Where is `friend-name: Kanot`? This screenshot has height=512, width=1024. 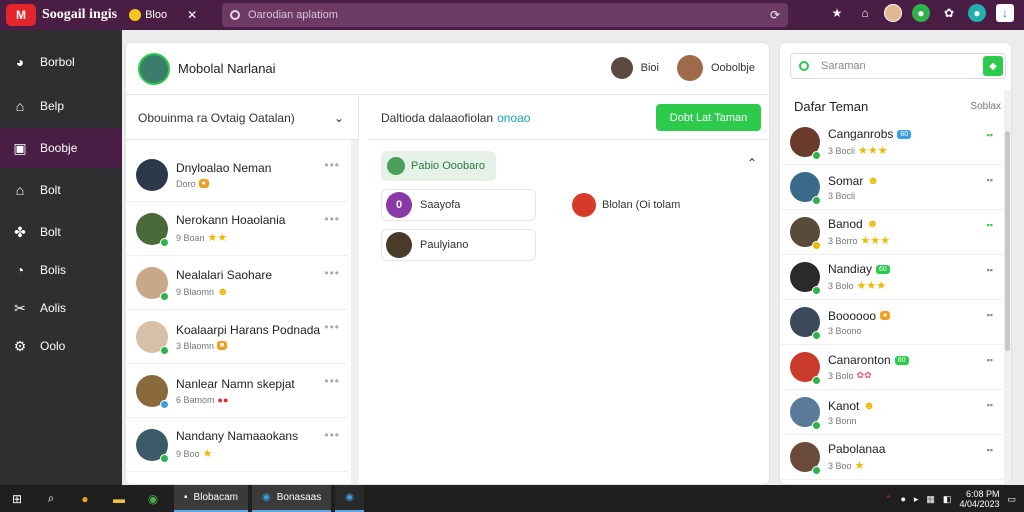 friend-name: Kanot is located at coordinates (844, 405).